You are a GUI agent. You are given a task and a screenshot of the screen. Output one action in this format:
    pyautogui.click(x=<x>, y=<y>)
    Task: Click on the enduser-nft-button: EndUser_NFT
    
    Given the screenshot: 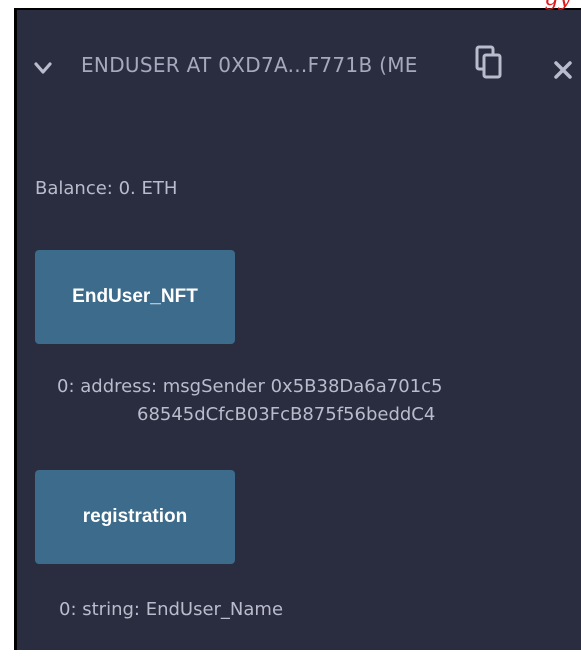 What is the action you would take?
    pyautogui.click(x=135, y=297)
    